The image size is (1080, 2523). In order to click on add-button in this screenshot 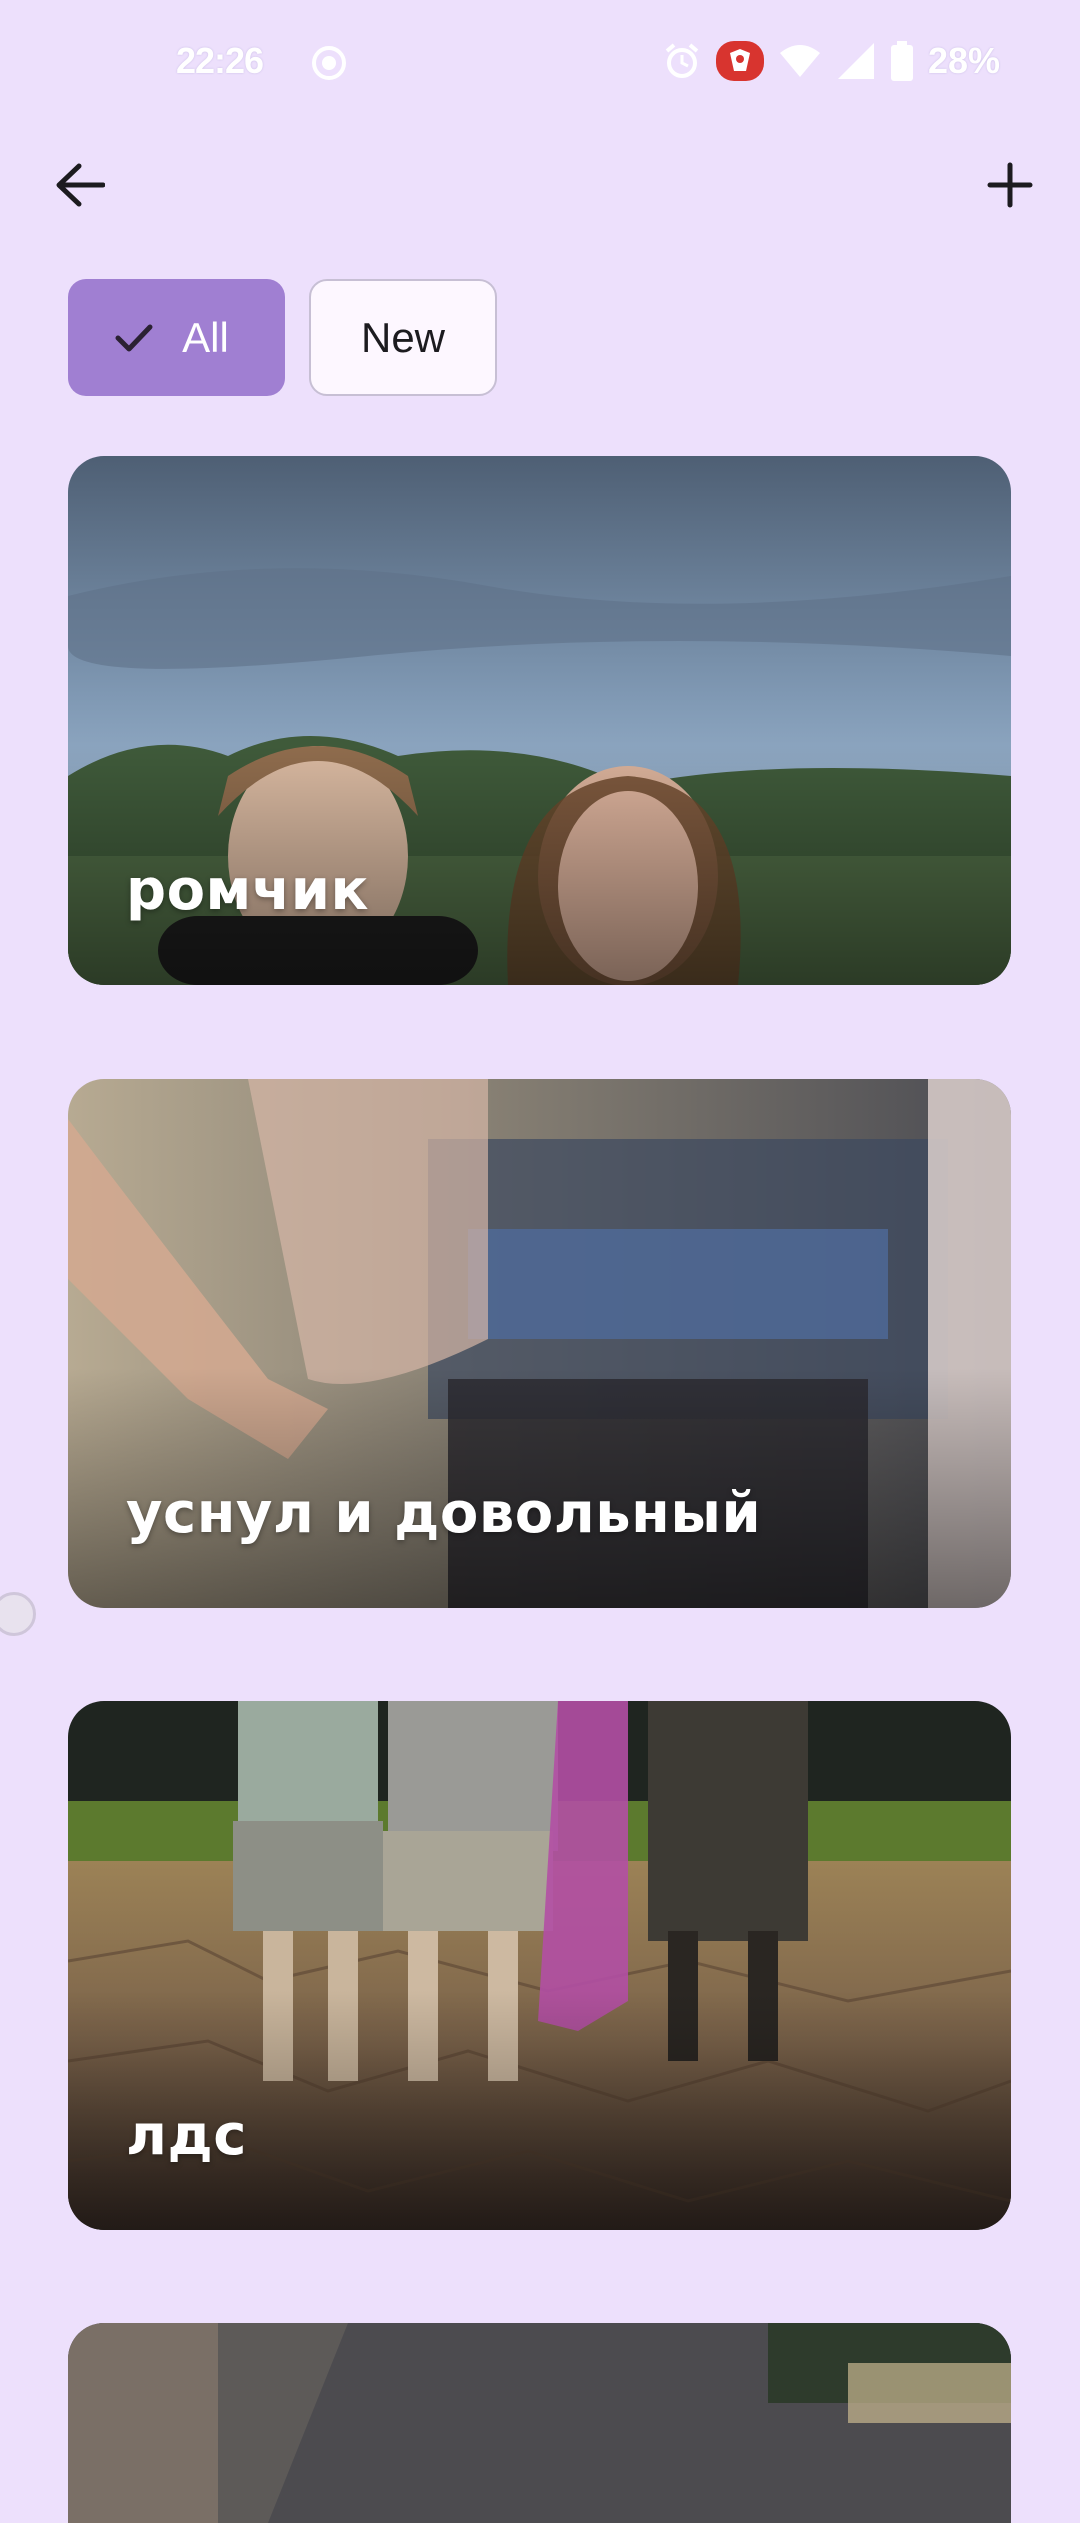, I will do `click(1010, 185)`.